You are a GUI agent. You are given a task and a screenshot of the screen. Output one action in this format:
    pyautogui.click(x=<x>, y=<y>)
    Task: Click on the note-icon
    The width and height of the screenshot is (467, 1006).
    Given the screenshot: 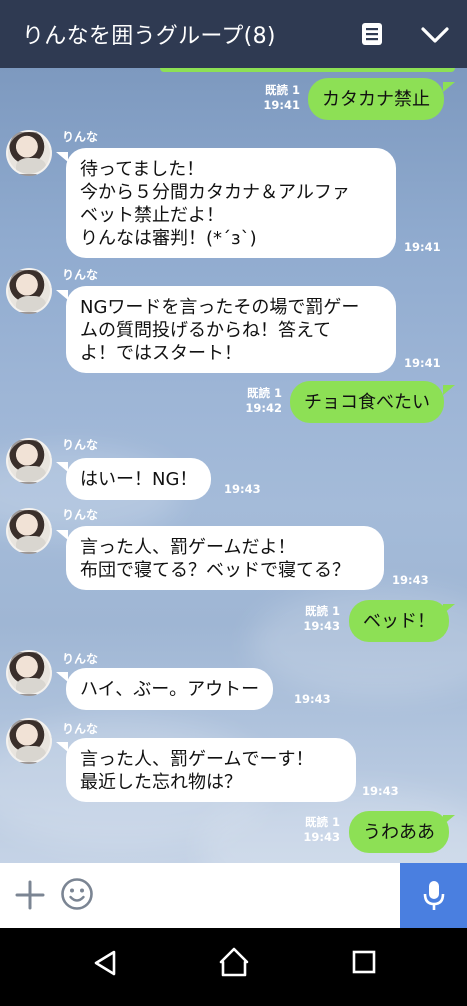 What is the action you would take?
    pyautogui.click(x=372, y=34)
    